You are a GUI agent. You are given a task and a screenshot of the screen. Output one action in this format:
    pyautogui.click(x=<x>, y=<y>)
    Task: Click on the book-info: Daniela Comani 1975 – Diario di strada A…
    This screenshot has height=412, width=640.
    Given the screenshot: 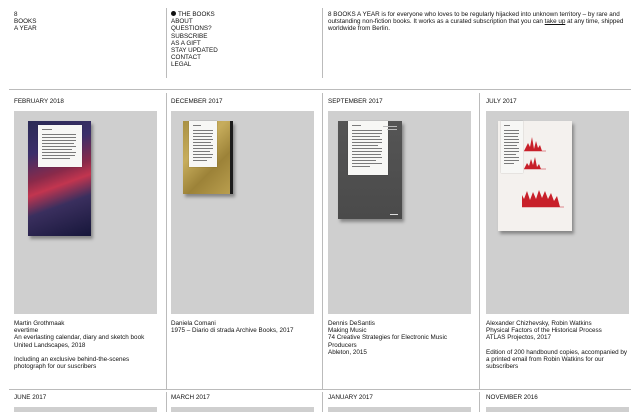 What is the action you would take?
    pyautogui.click(x=243, y=327)
    